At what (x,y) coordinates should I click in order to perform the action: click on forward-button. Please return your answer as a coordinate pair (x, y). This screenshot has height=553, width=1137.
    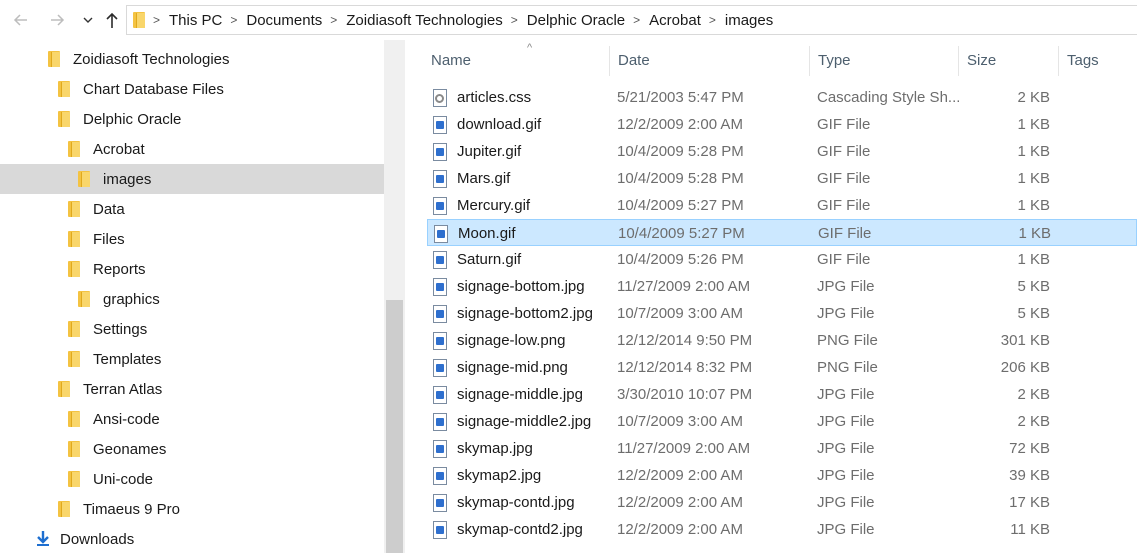
    Looking at the image, I should click on (57, 20).